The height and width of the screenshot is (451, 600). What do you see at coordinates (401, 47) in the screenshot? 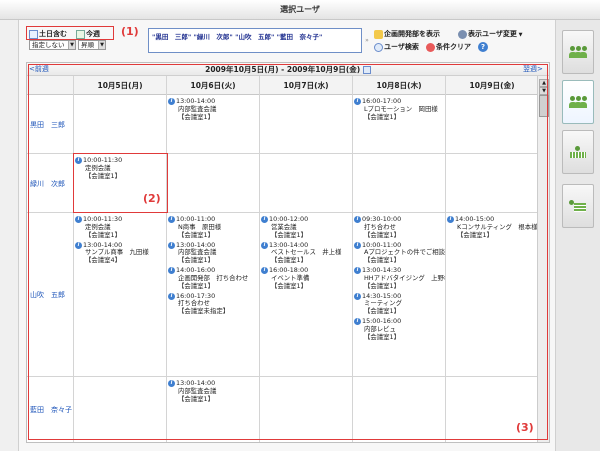
I see `user-search-label: ユーザ検索` at bounding box center [401, 47].